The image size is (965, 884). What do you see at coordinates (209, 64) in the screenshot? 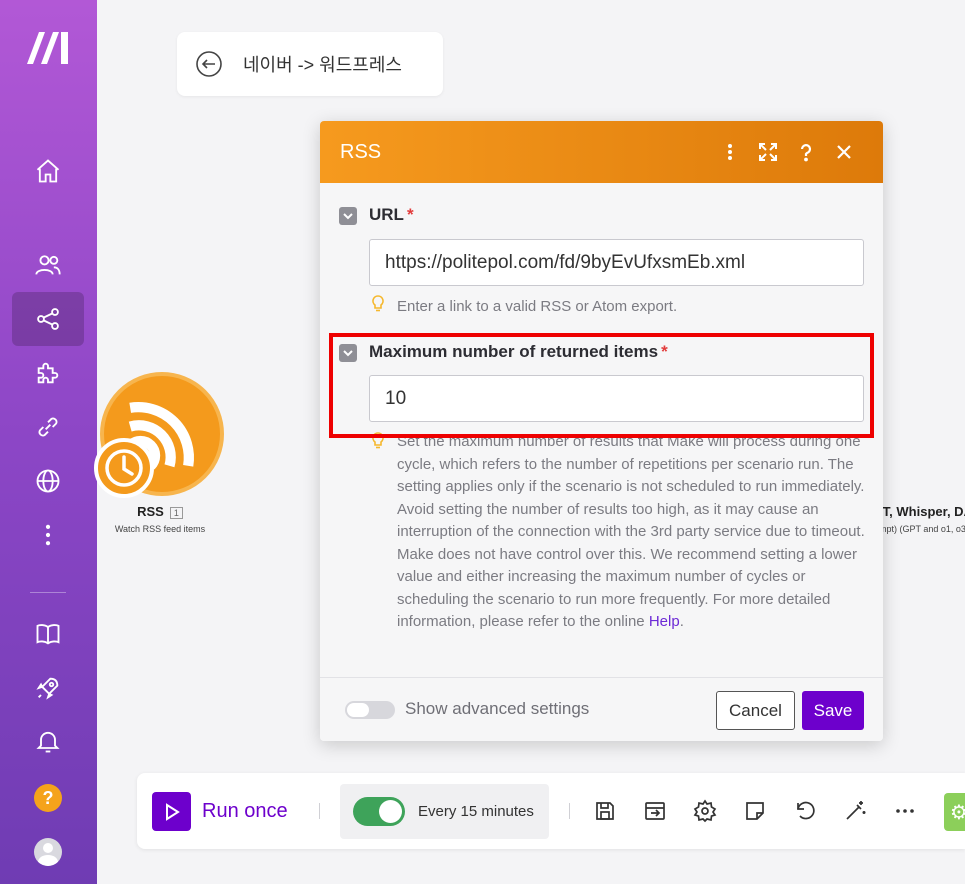
I see `back-arrow-icon` at bounding box center [209, 64].